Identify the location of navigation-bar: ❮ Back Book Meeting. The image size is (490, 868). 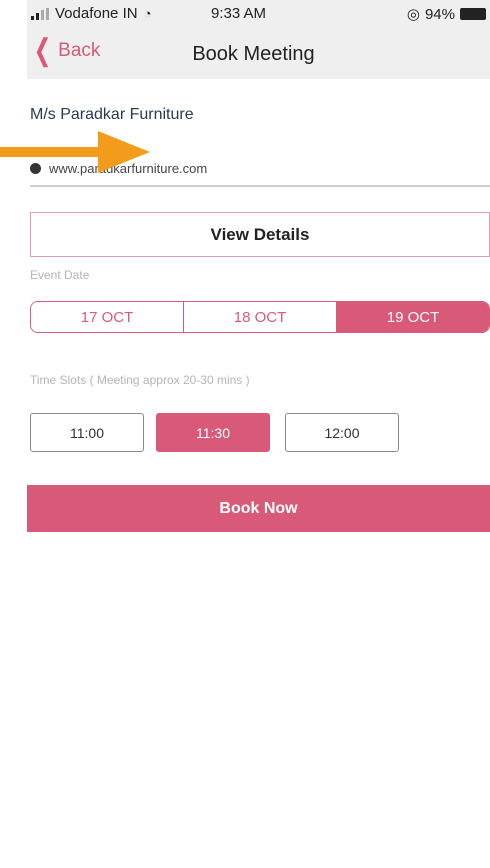
(258, 53).